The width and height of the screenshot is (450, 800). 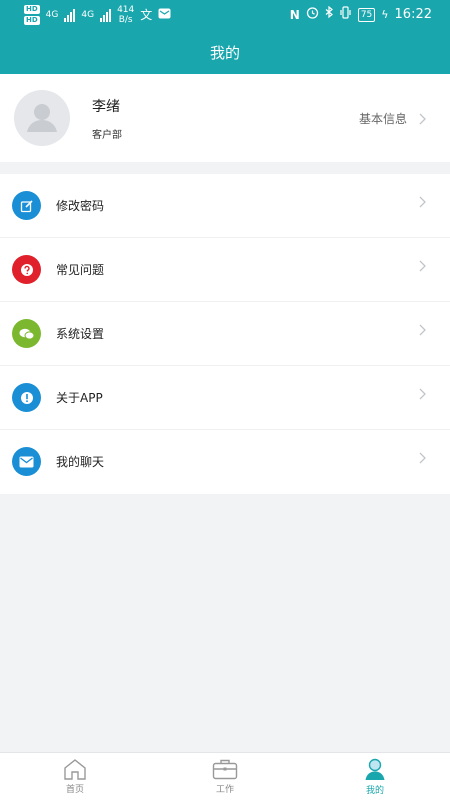 What do you see at coordinates (32, 9) in the screenshot?
I see `hd-badge-1: HD` at bounding box center [32, 9].